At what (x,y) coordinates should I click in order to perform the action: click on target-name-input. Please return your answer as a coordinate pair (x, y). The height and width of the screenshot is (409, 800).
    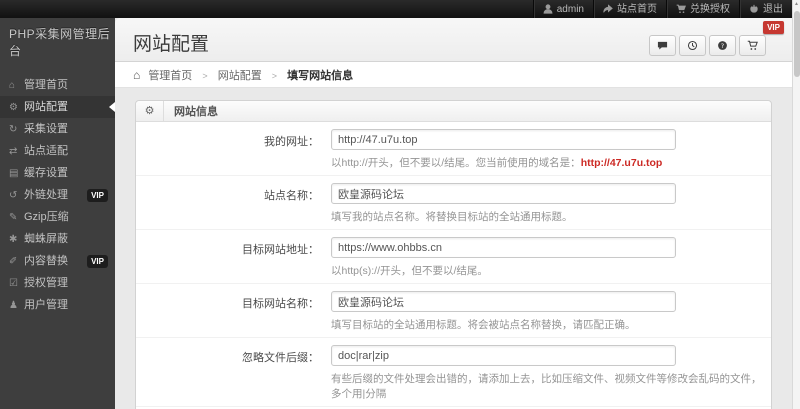
    Looking at the image, I should click on (503, 301).